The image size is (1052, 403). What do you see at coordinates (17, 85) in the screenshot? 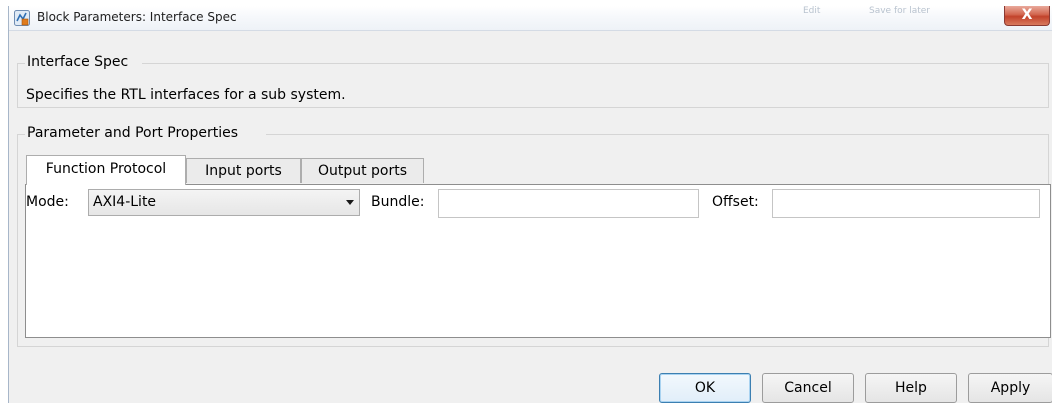
I see `group-border-left` at bounding box center [17, 85].